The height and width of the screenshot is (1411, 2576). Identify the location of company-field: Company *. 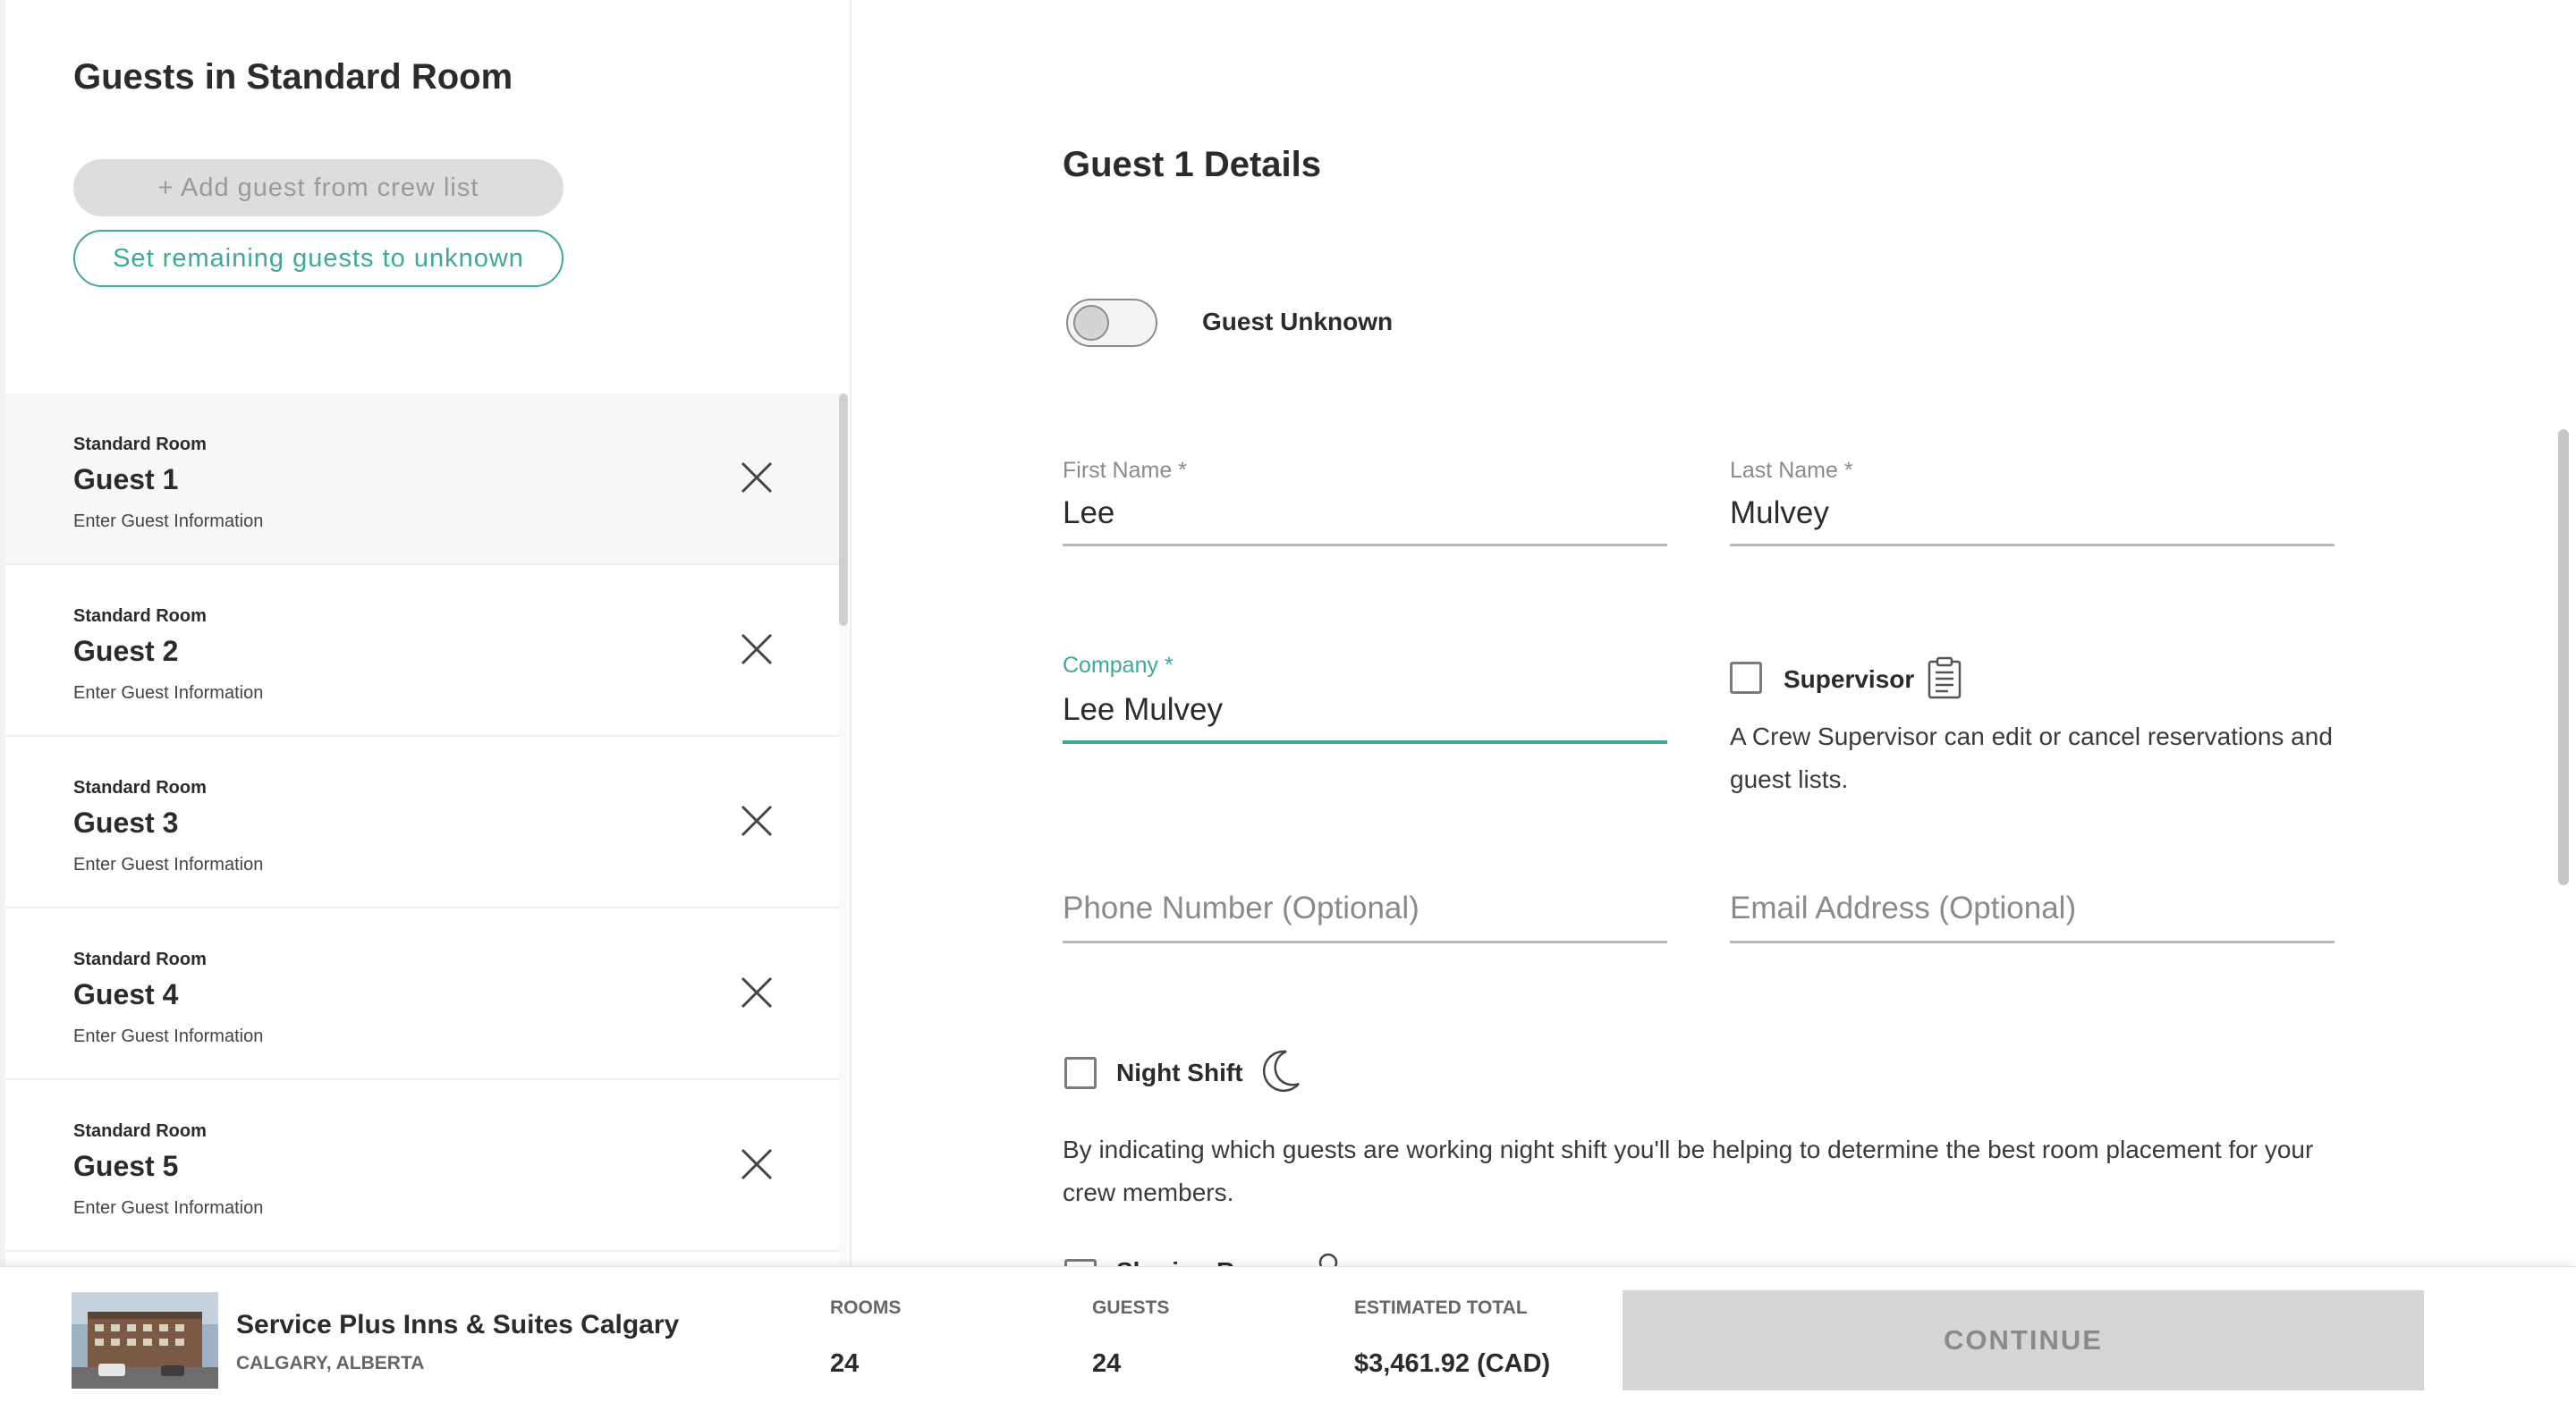
(1365, 699).